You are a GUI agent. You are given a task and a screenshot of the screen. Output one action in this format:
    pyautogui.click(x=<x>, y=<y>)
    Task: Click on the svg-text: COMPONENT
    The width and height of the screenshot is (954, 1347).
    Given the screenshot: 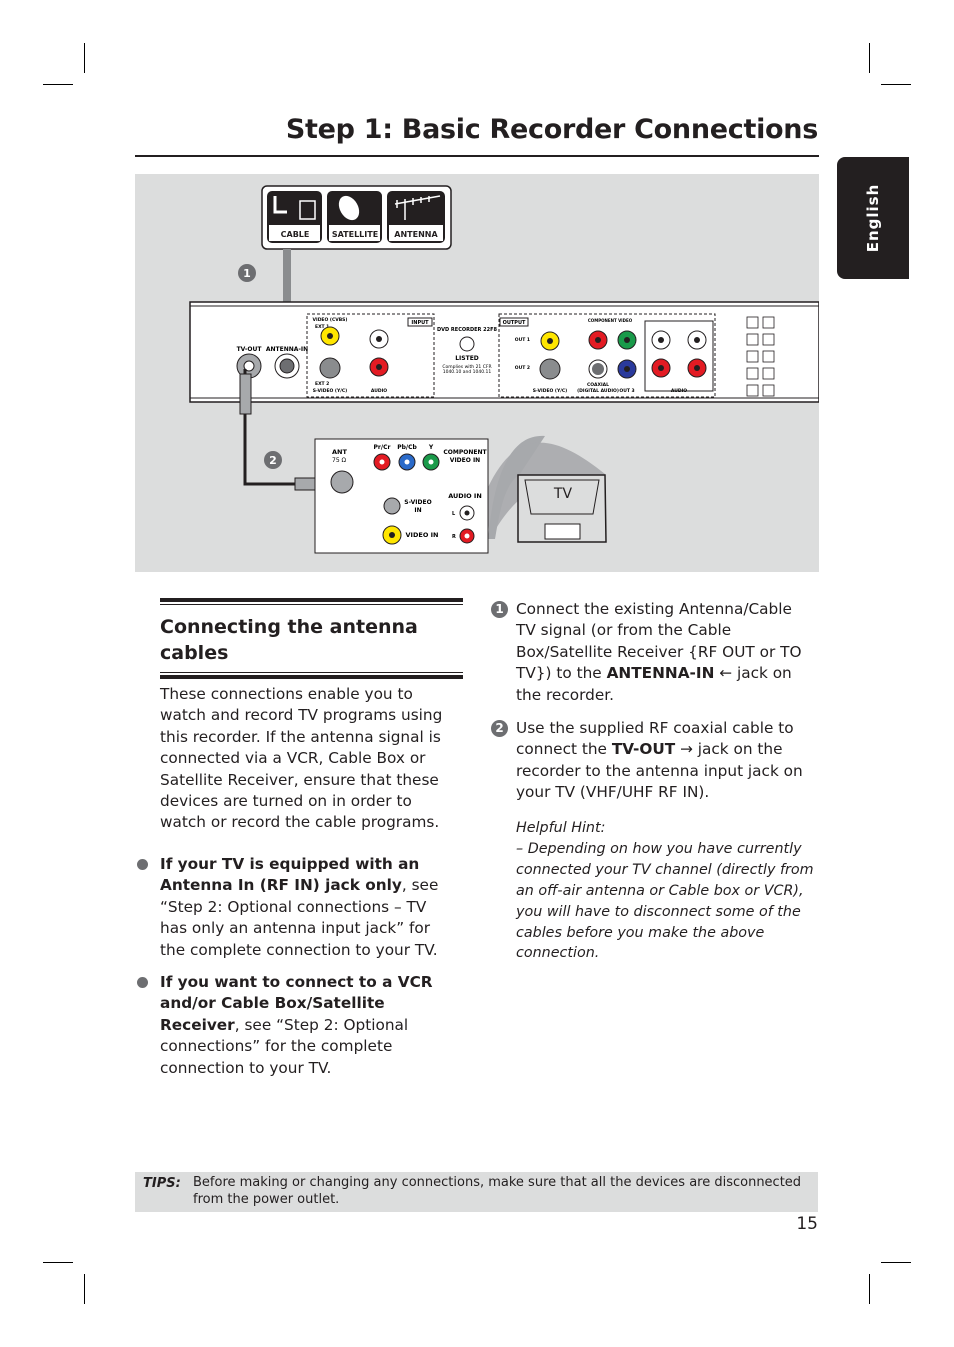 What is the action you would take?
    pyautogui.click(x=465, y=452)
    